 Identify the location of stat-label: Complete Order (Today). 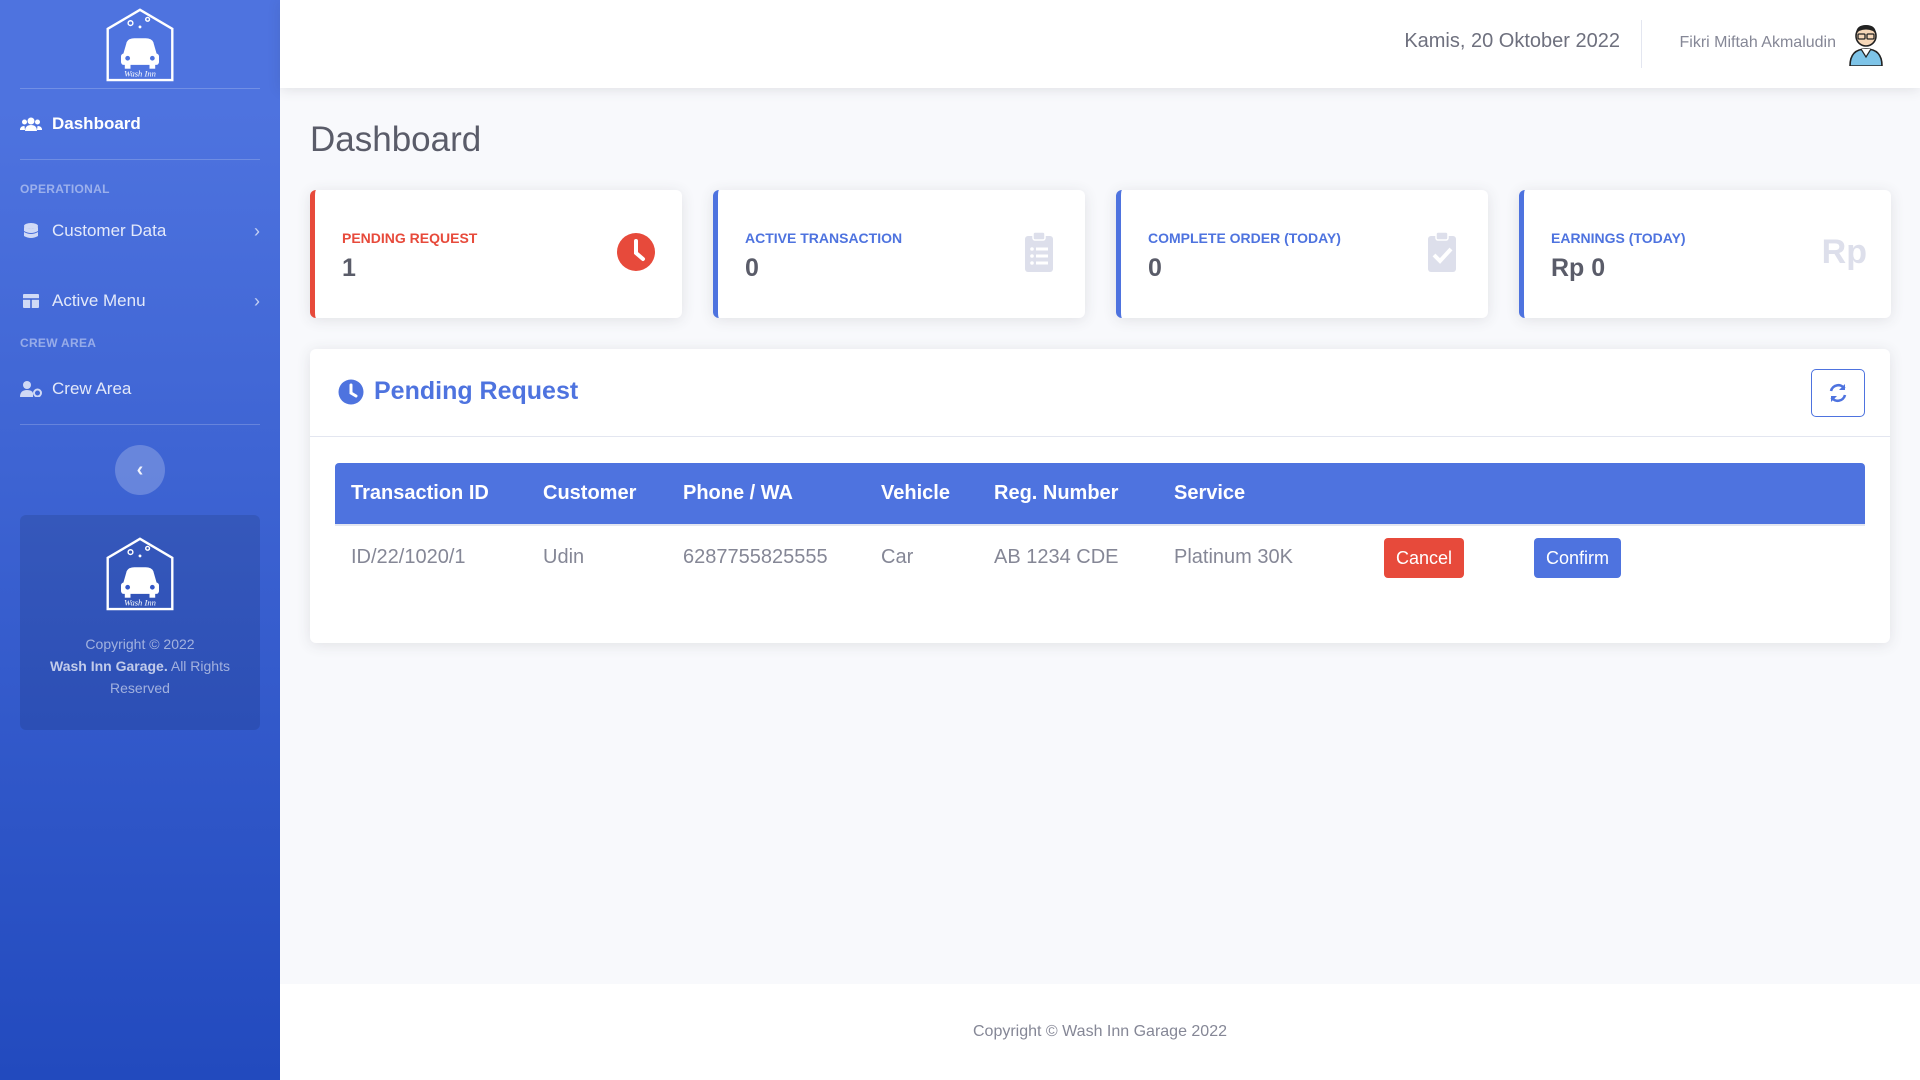
(1244, 238).